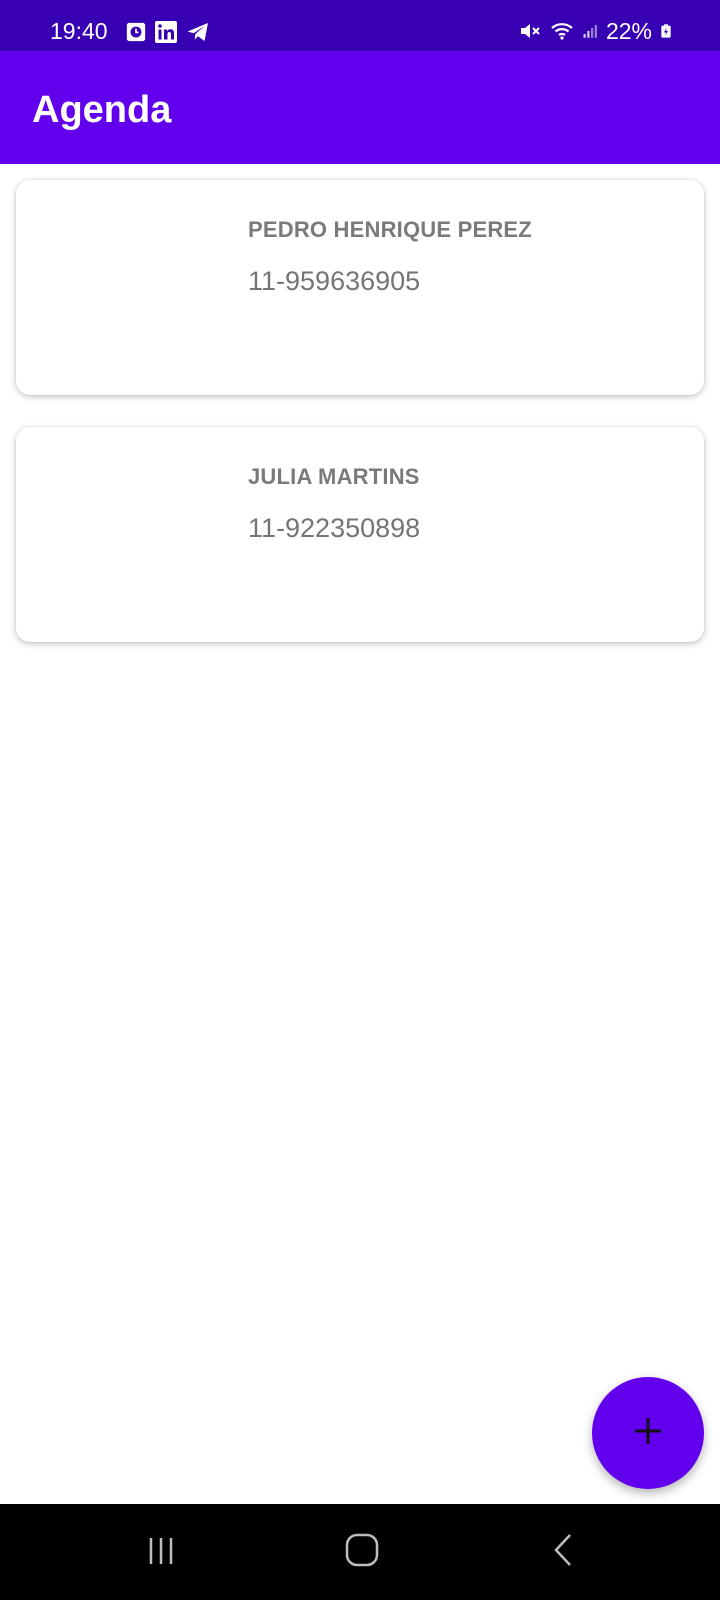 This screenshot has width=720, height=1600. I want to click on contact-name: PEDRO HENRIQUE PEREZ, so click(390, 229).